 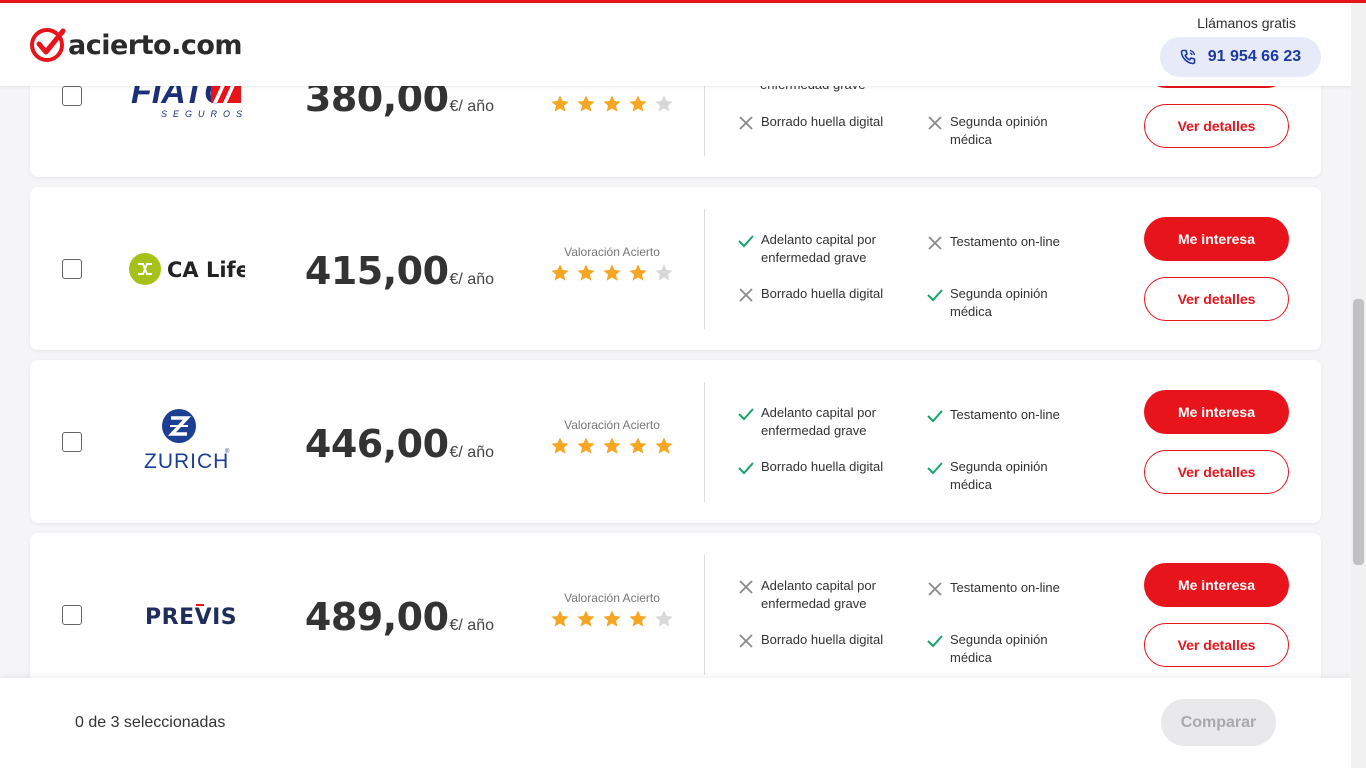 I want to click on price-amount: 489,00, so click(x=376, y=617).